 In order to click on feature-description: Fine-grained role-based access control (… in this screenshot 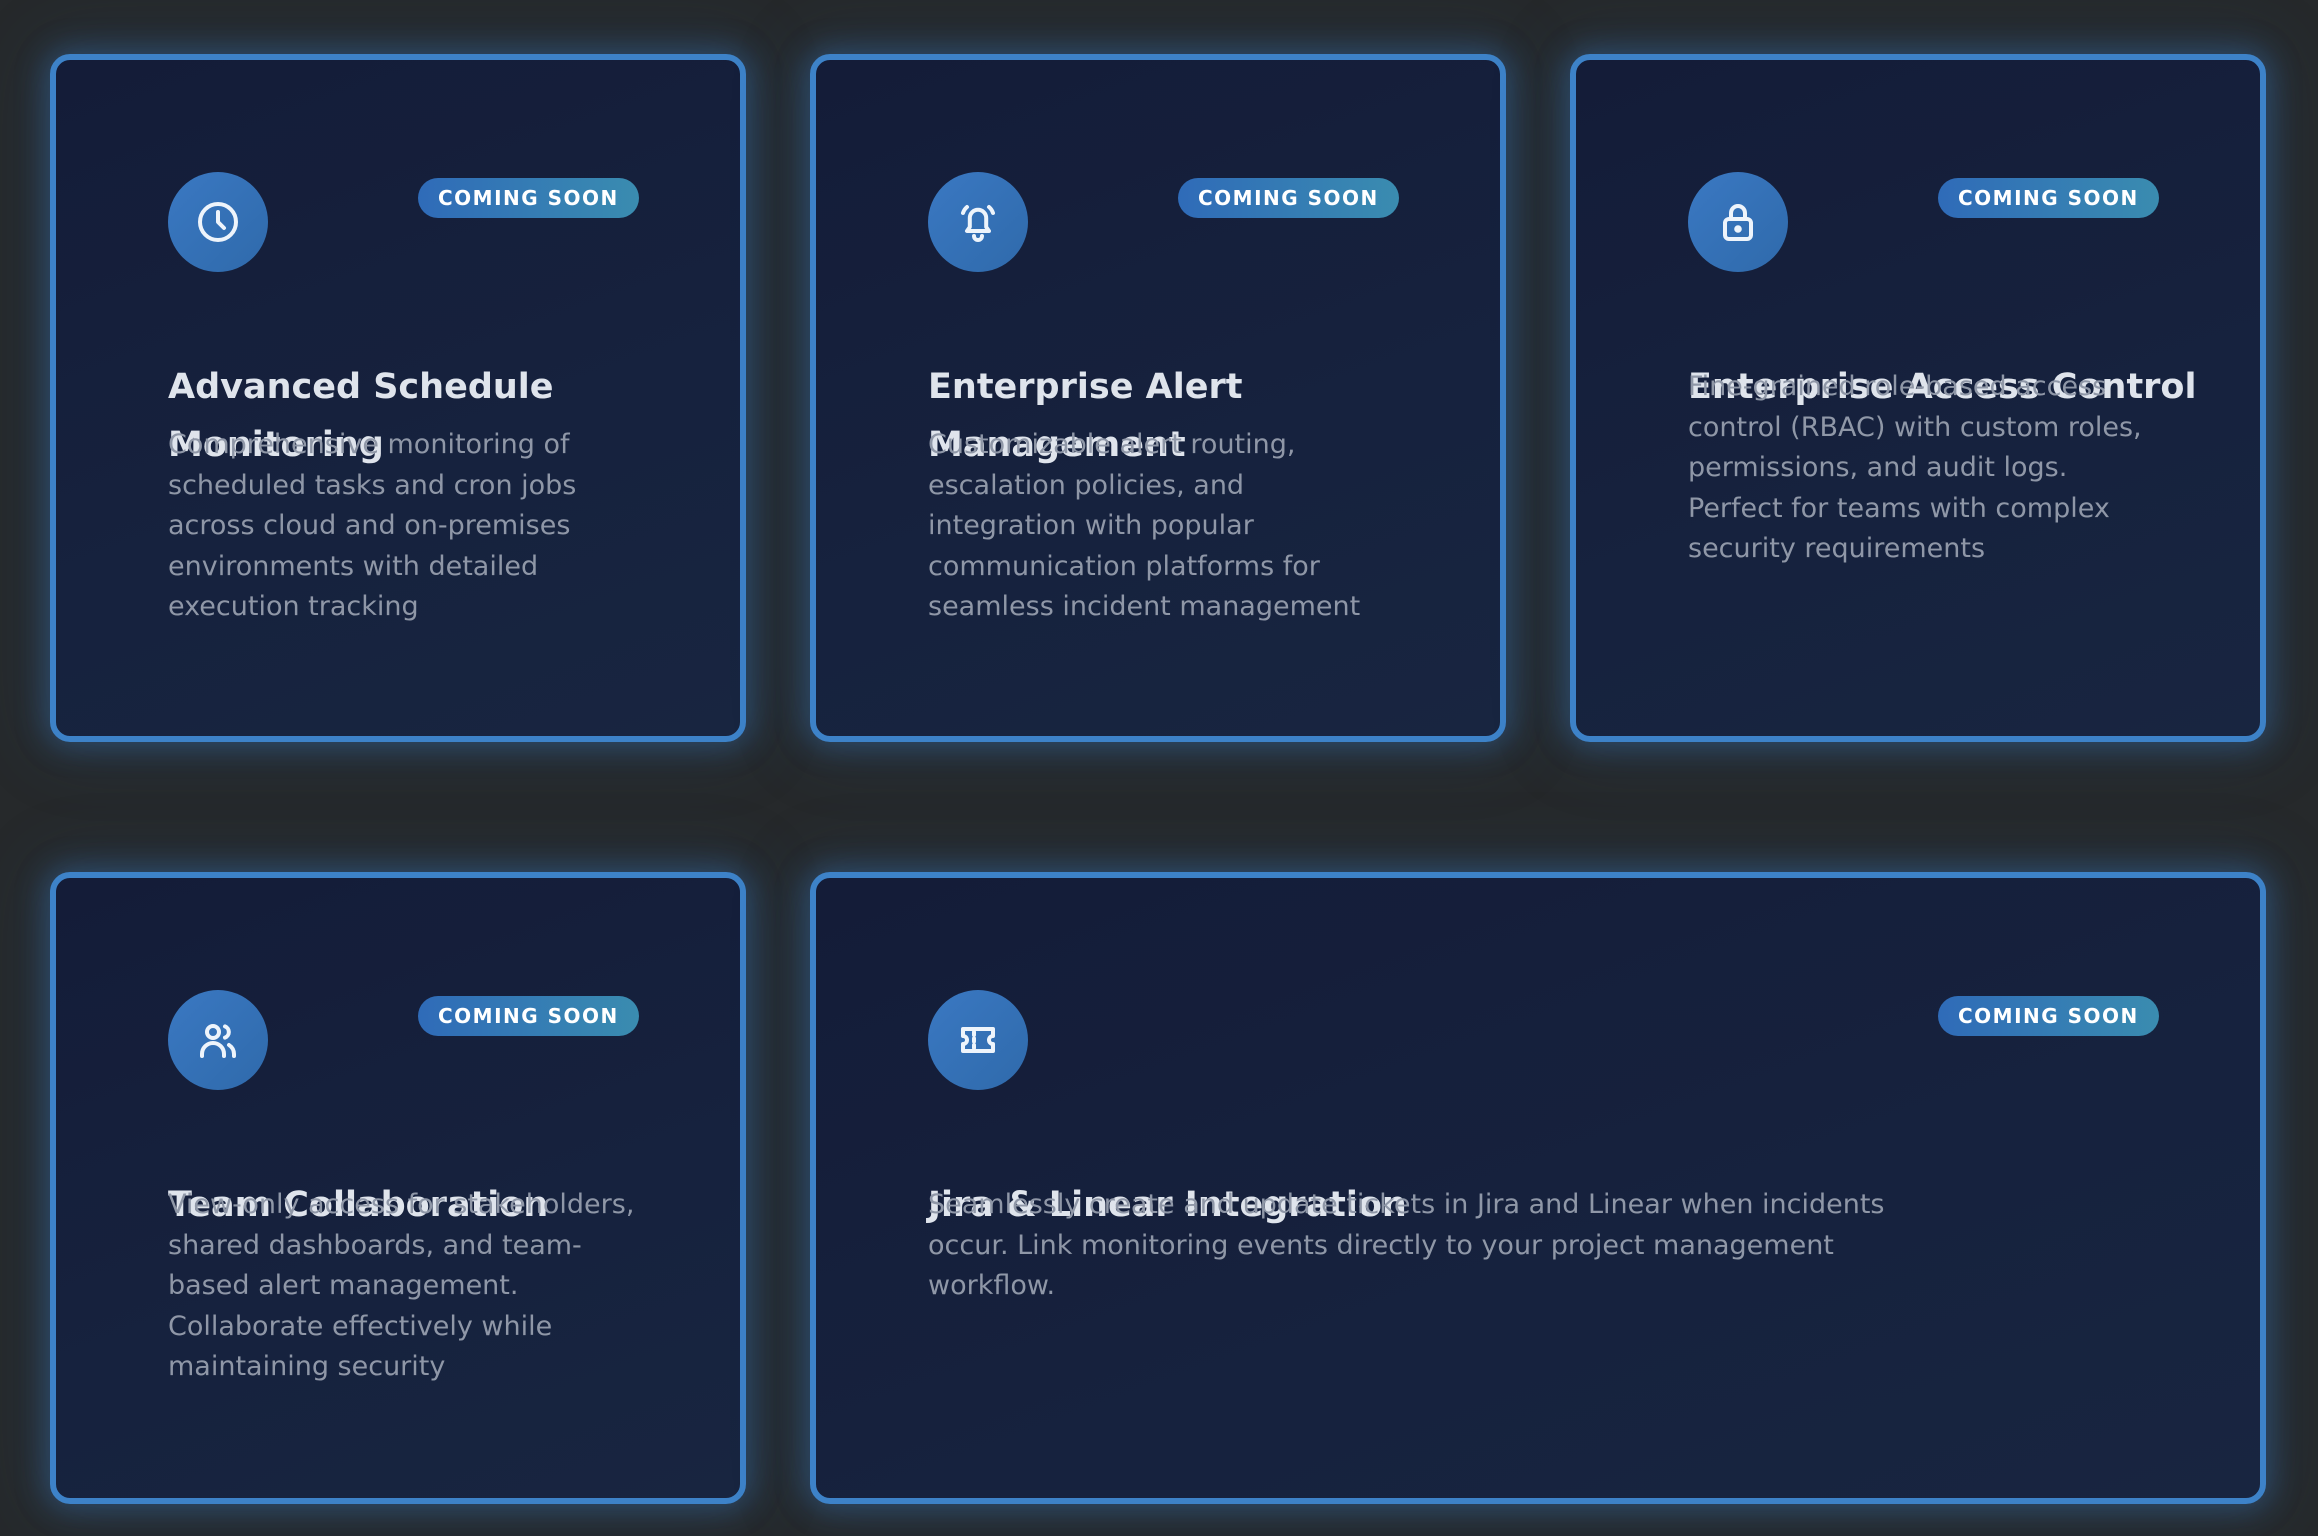, I will do `click(1915, 467)`.